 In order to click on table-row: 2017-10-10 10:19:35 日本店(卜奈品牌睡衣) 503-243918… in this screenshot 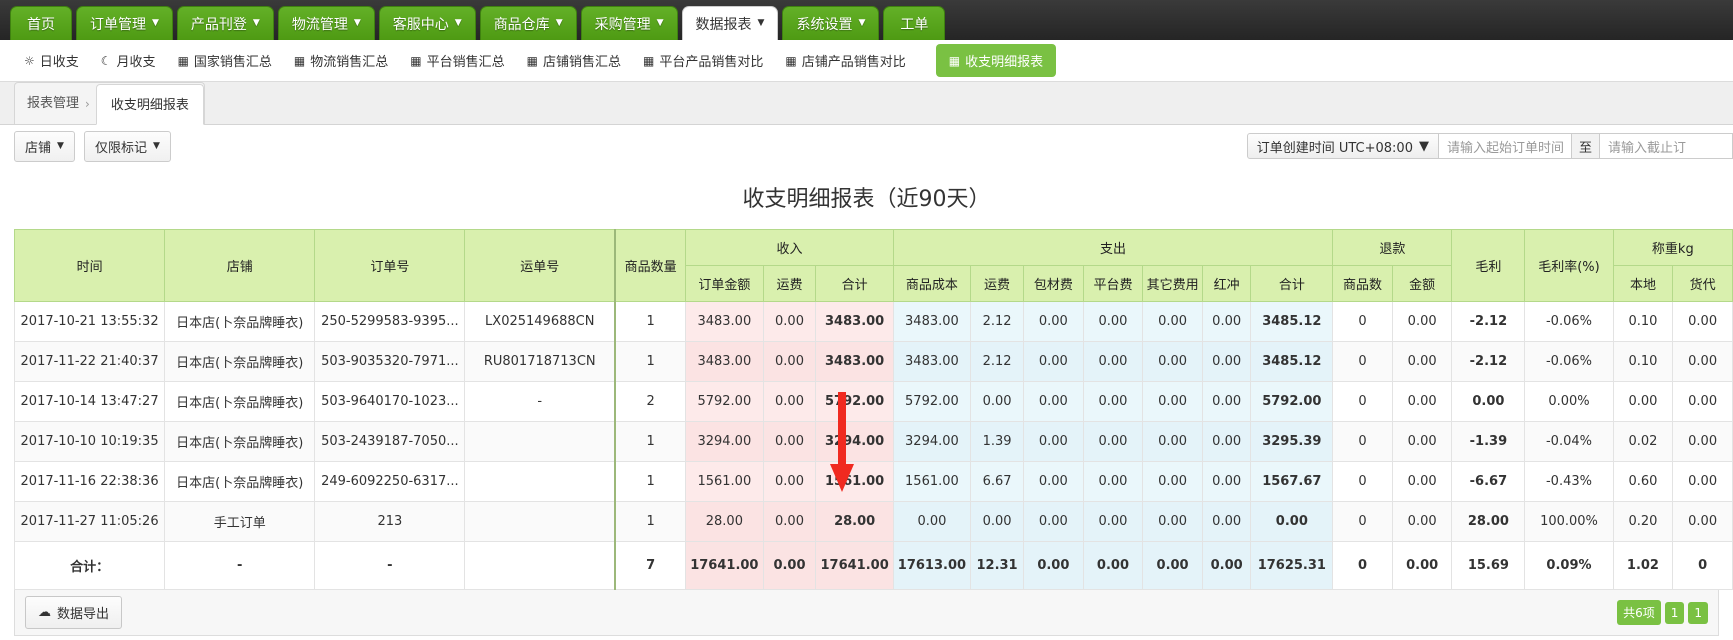, I will do `click(873, 441)`.